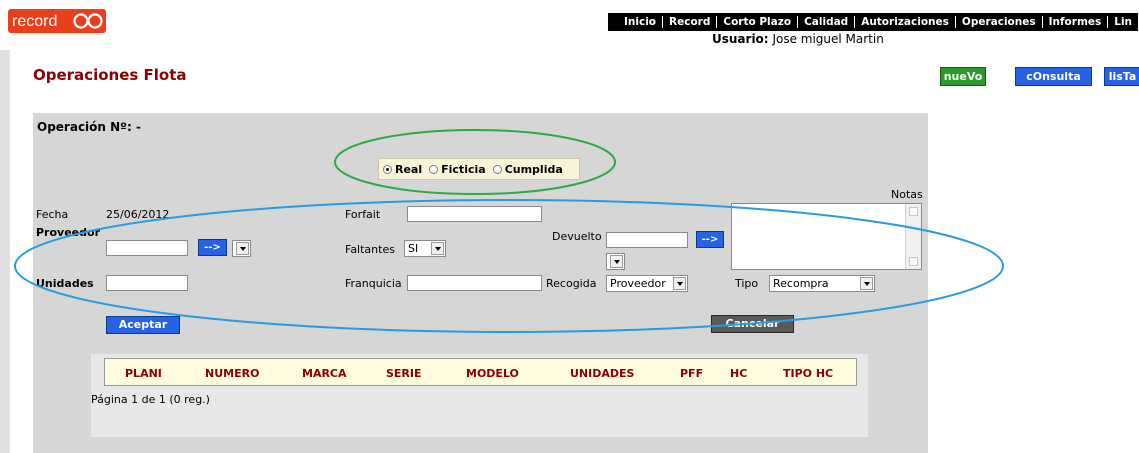 The width and height of the screenshot is (1139, 453). Describe the element at coordinates (1074, 22) in the screenshot. I see `nav-item-informes: Informes` at that location.